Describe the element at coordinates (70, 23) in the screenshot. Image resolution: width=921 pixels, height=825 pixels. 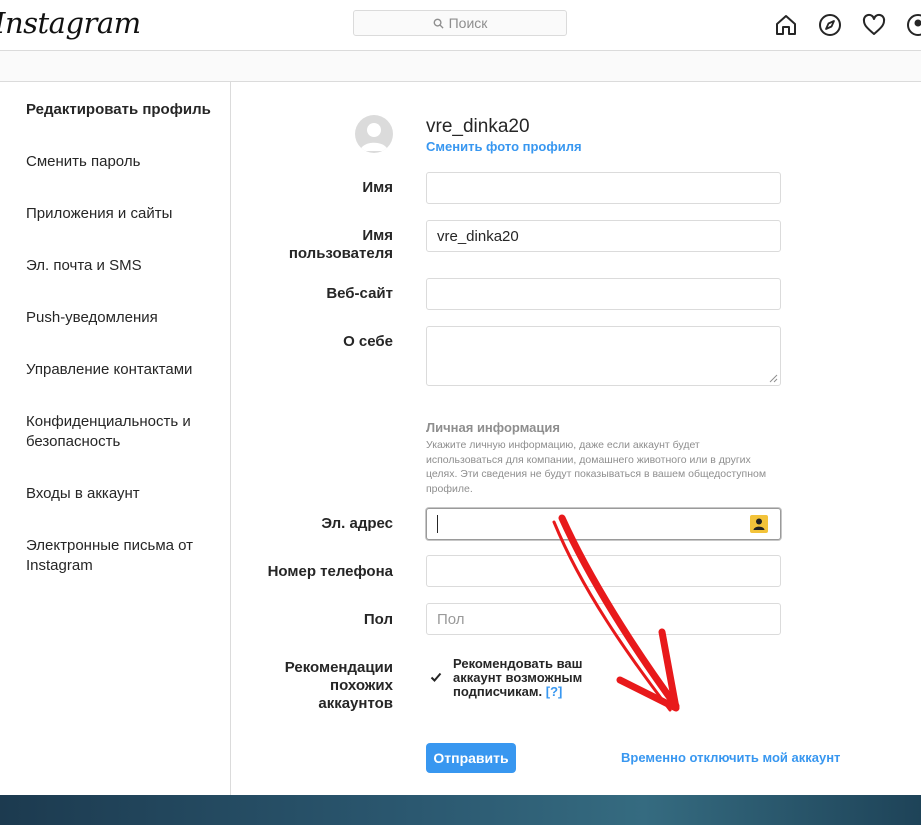
I see `instagram-logo: Instagram` at that location.